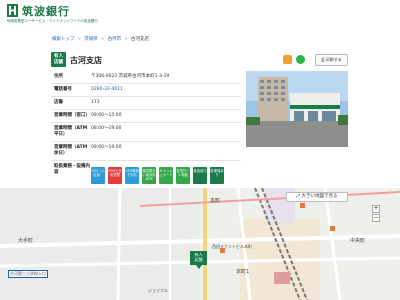 The image size is (400, 300). What do you see at coordinates (298, 196) in the screenshot?
I see `expand-icon: ⤢` at bounding box center [298, 196].